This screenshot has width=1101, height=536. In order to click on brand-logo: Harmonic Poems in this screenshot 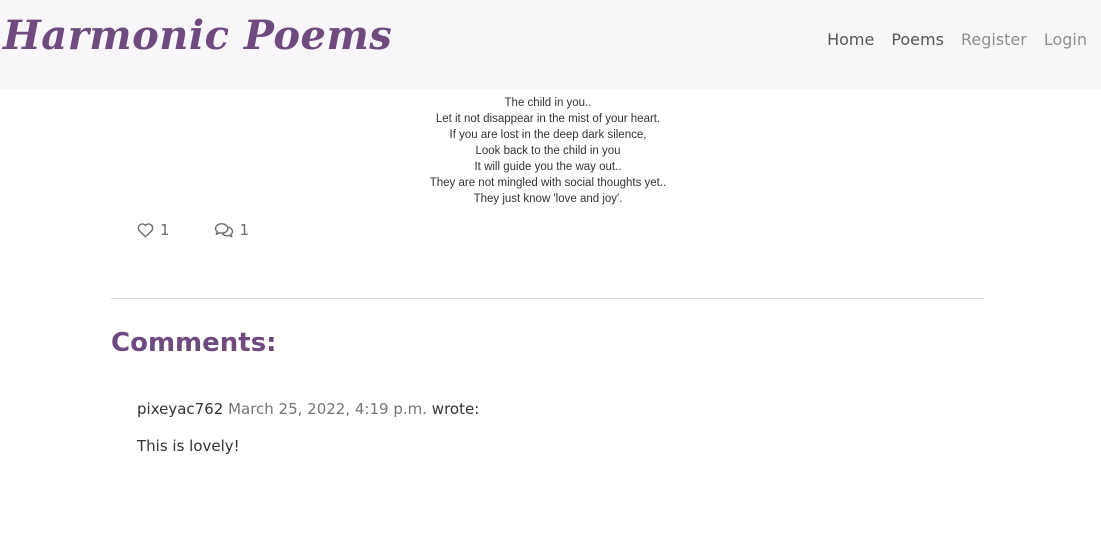, I will do `click(197, 35)`.